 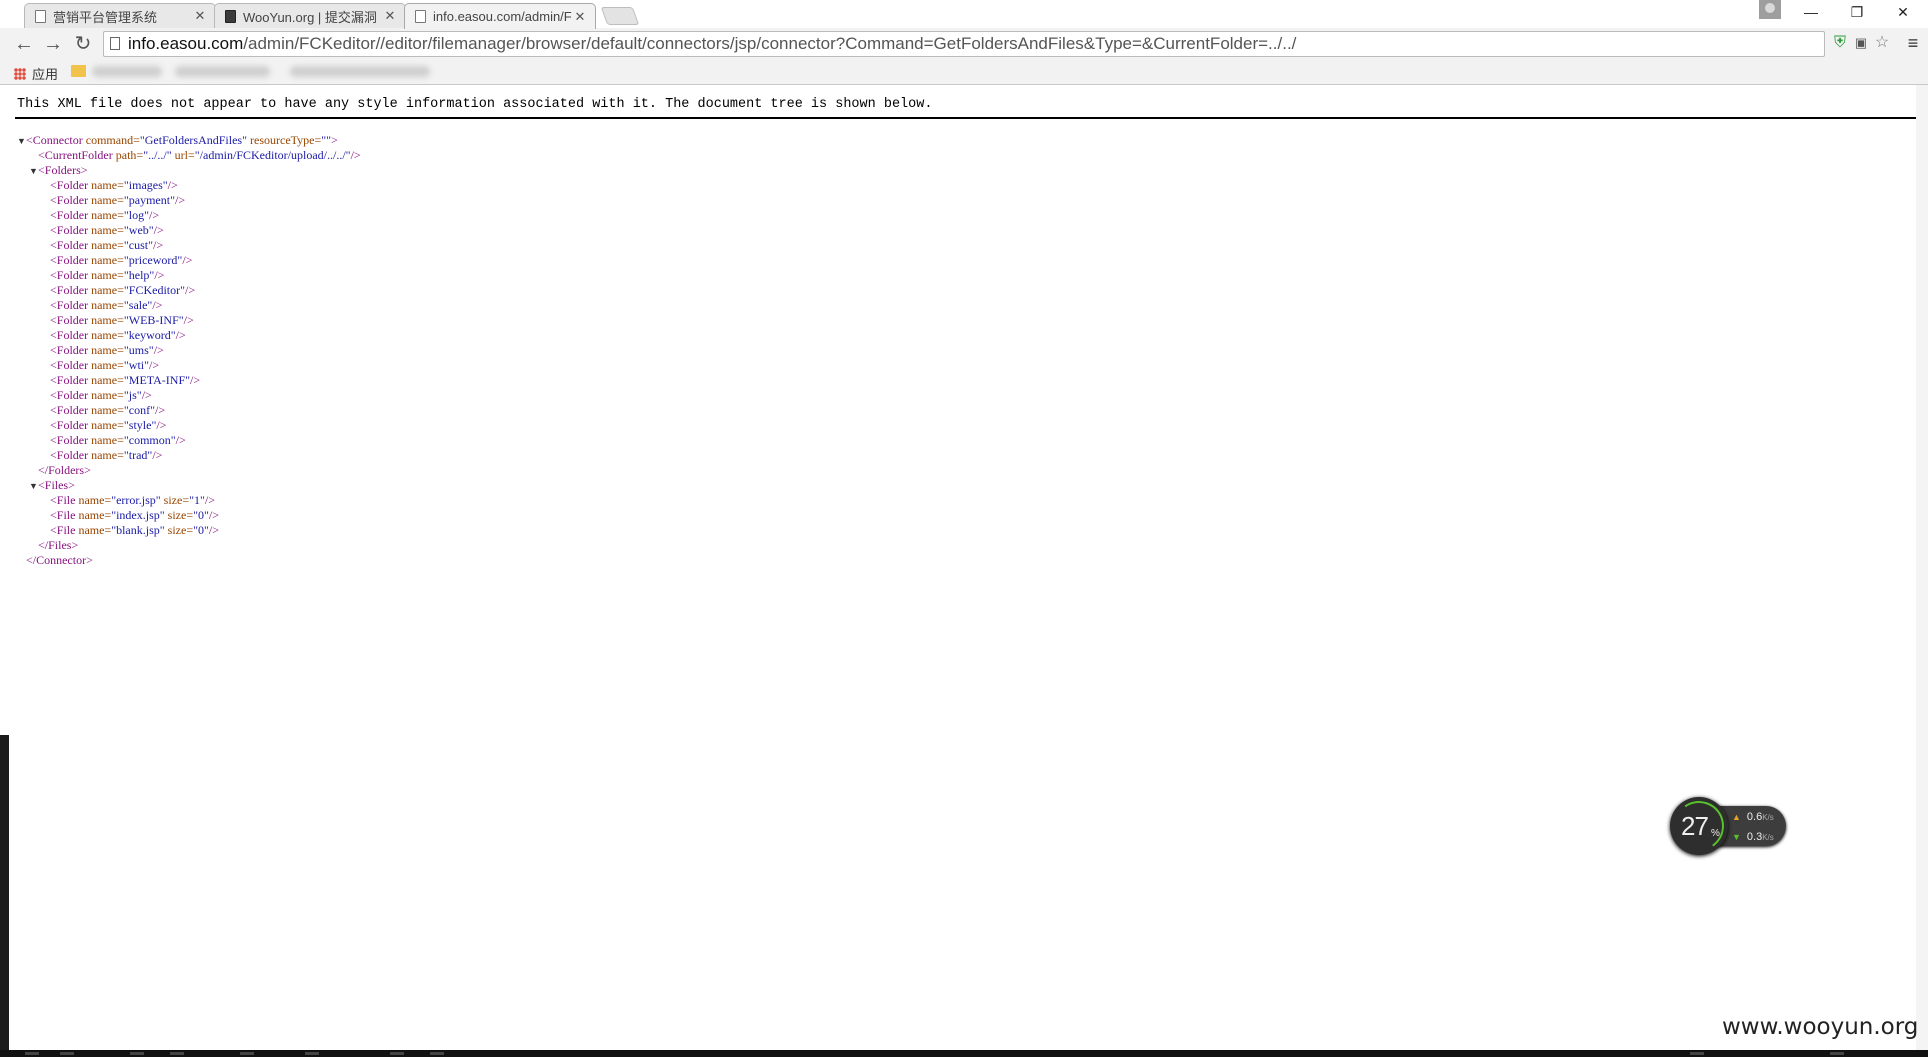 What do you see at coordinates (58, 545) in the screenshot?
I see `xml-tag: </Files>` at bounding box center [58, 545].